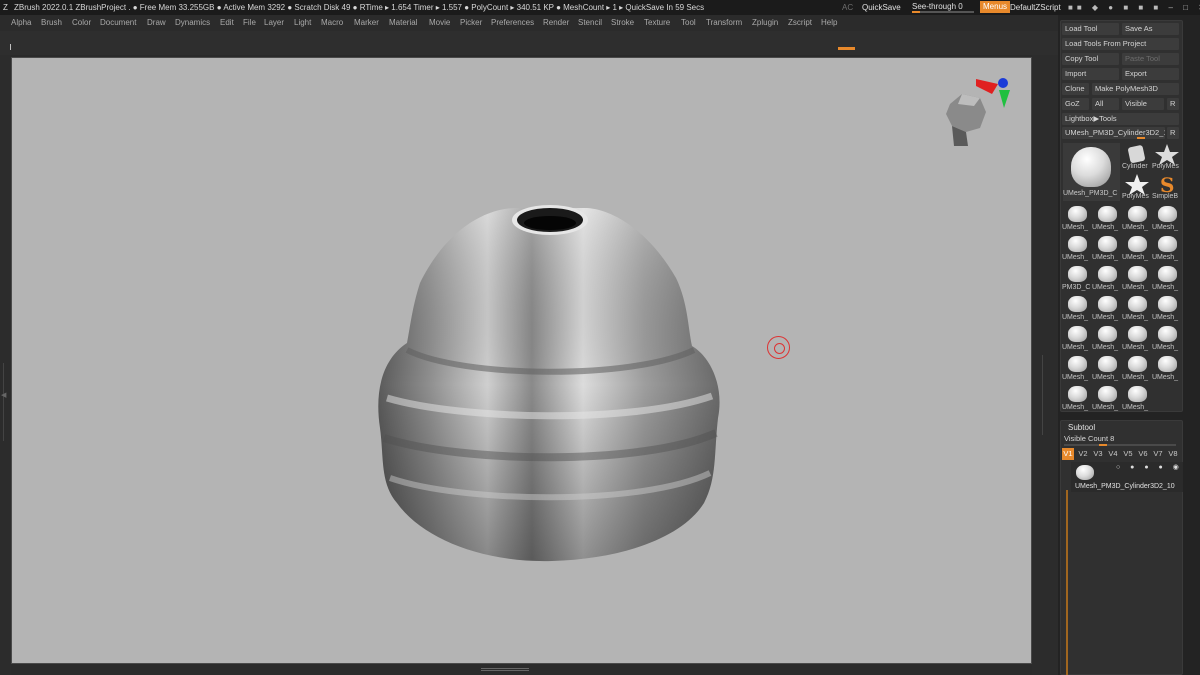  What do you see at coordinates (829, 23) in the screenshot?
I see `menu-help: Help` at bounding box center [829, 23].